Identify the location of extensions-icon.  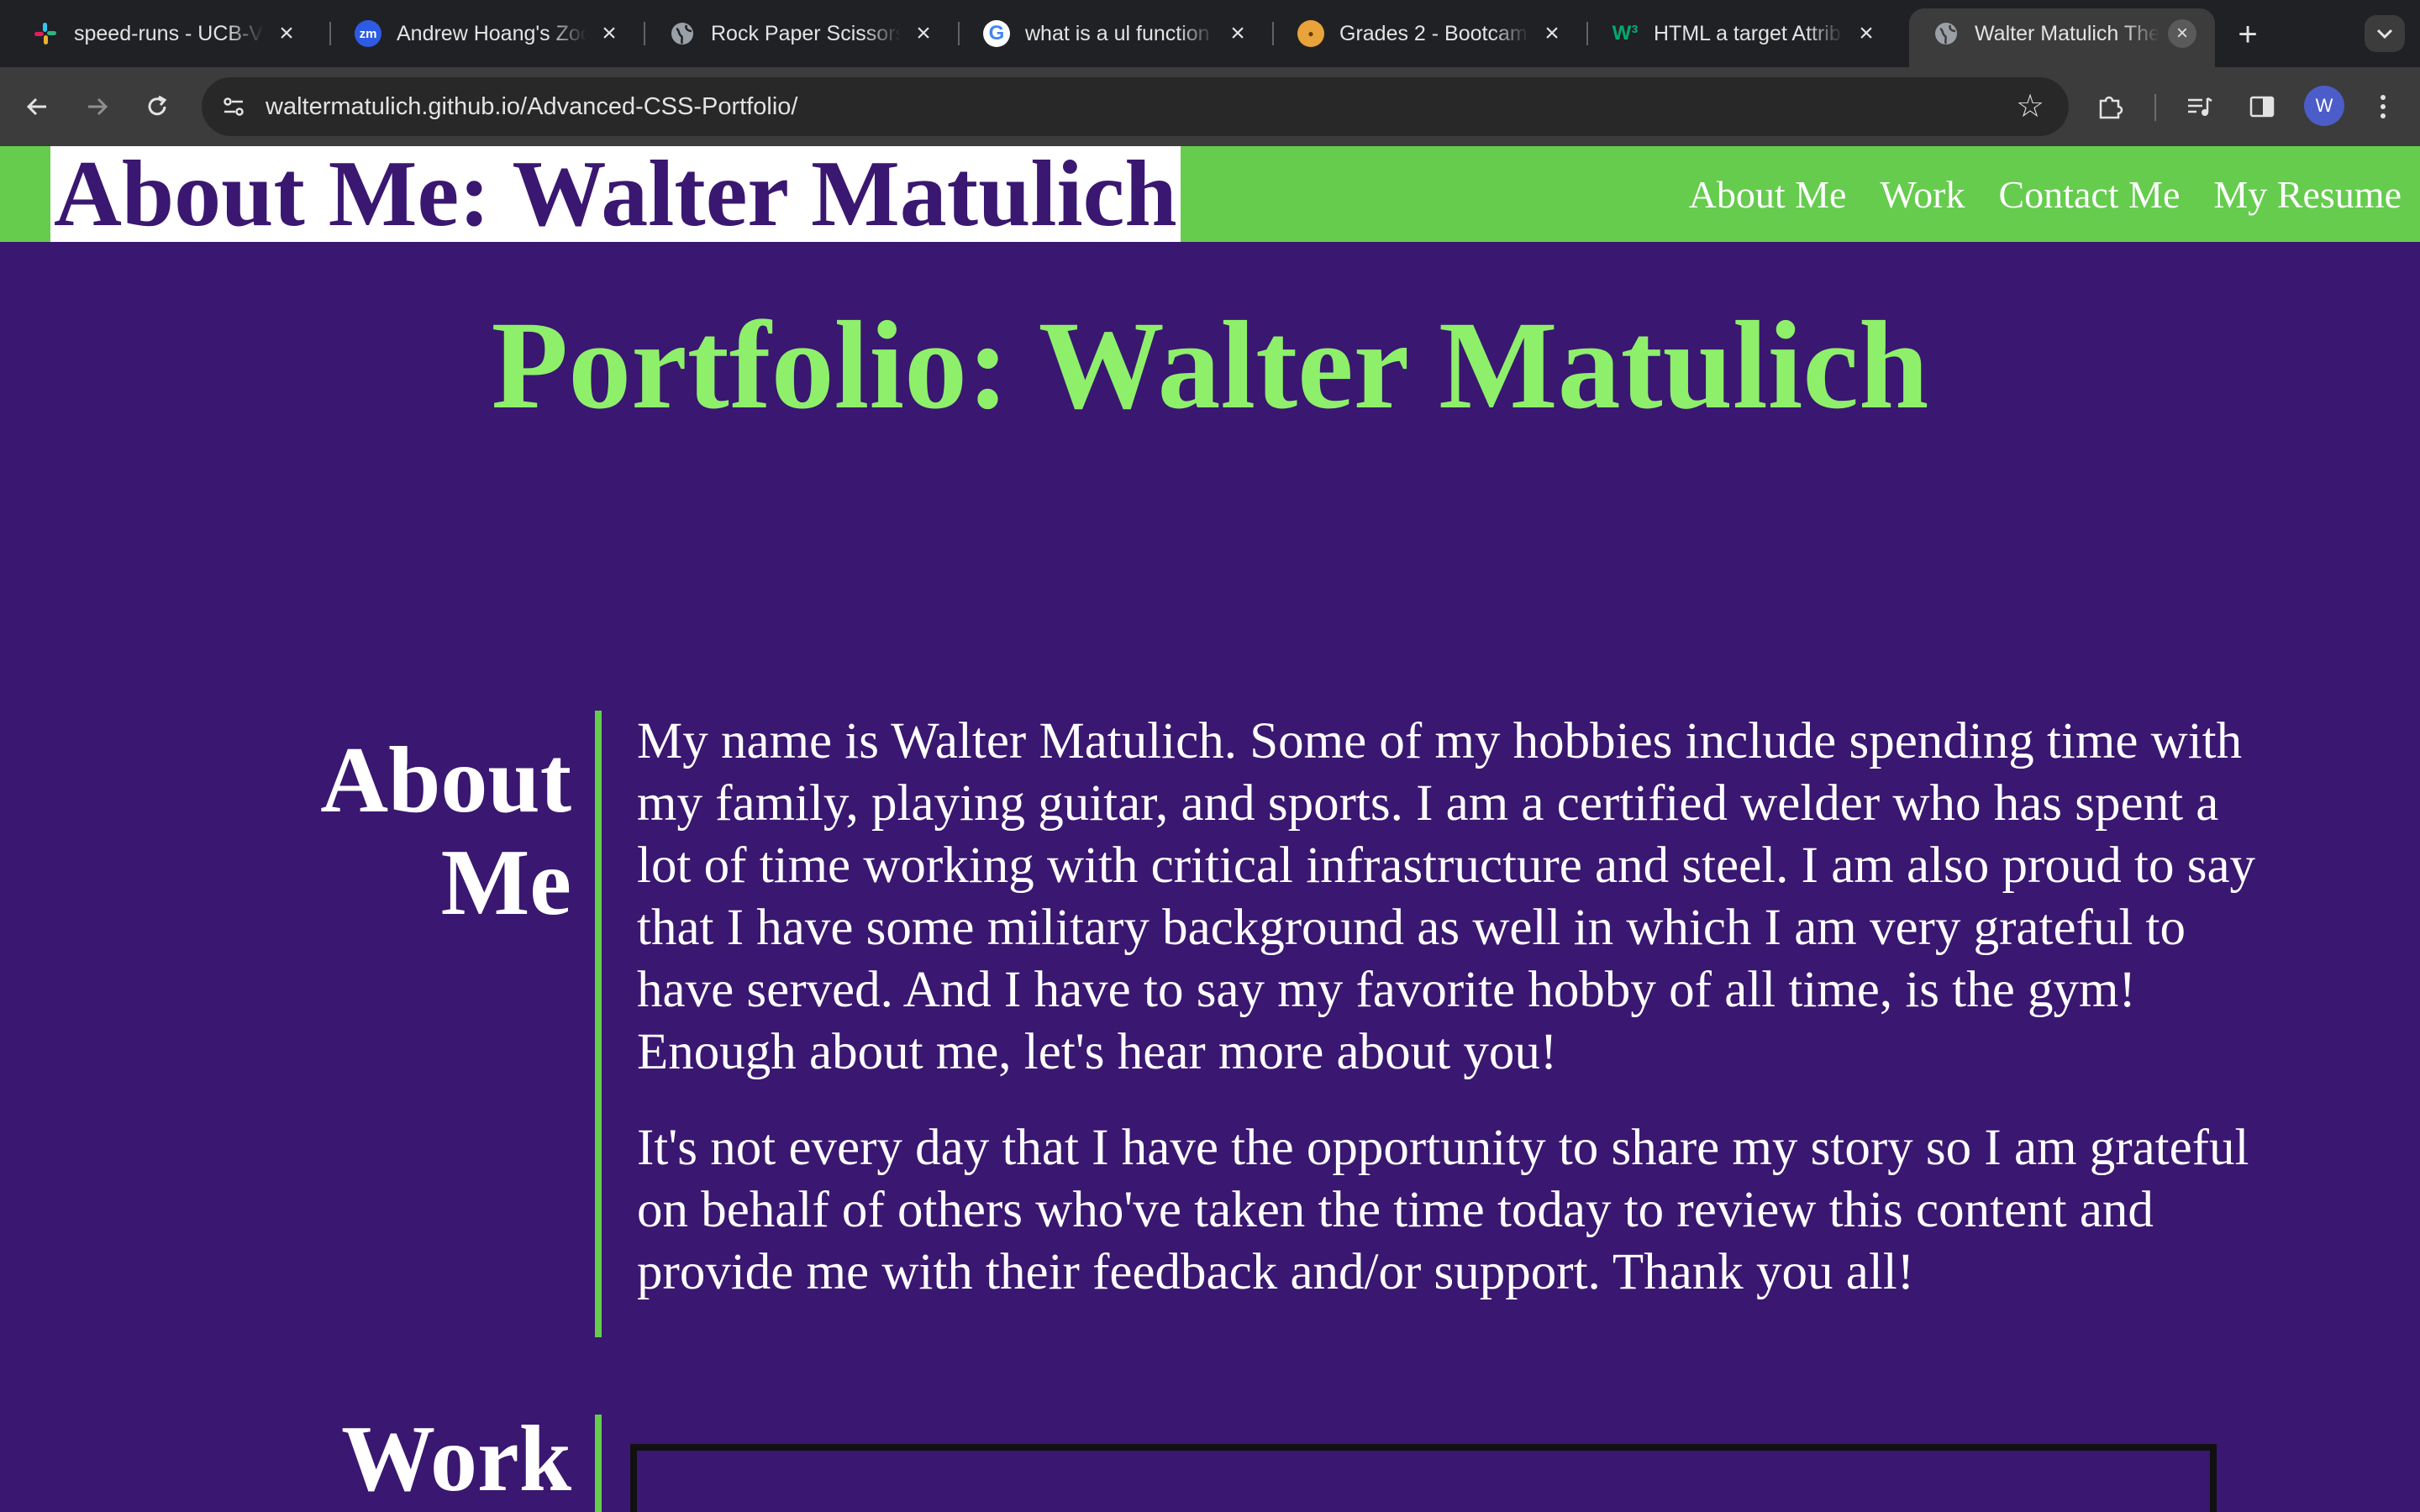
(2111, 107).